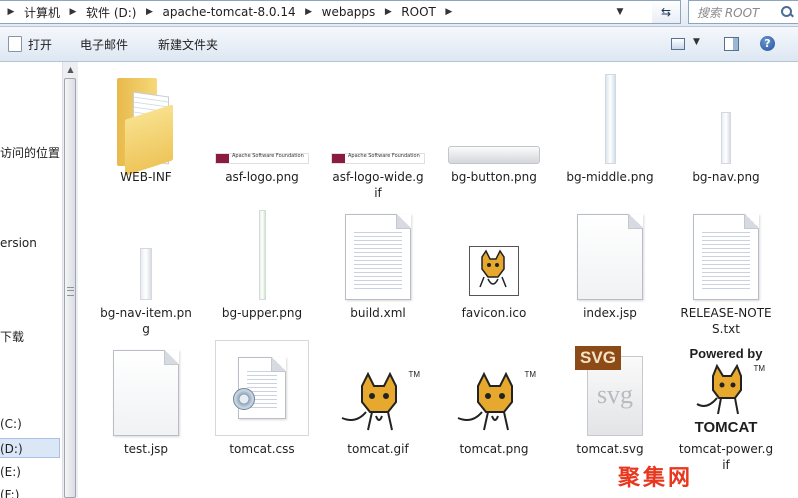 This screenshot has height=498, width=798. What do you see at coordinates (726, 252) in the screenshot?
I see `text-file-icon` at bounding box center [726, 252].